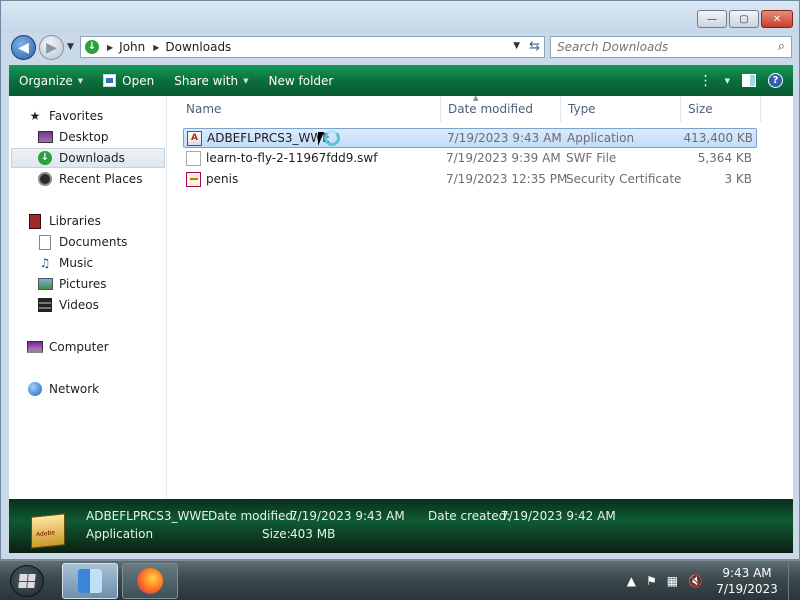  Describe the element at coordinates (794, 580) in the screenshot. I see `show-desktop-button` at that location.